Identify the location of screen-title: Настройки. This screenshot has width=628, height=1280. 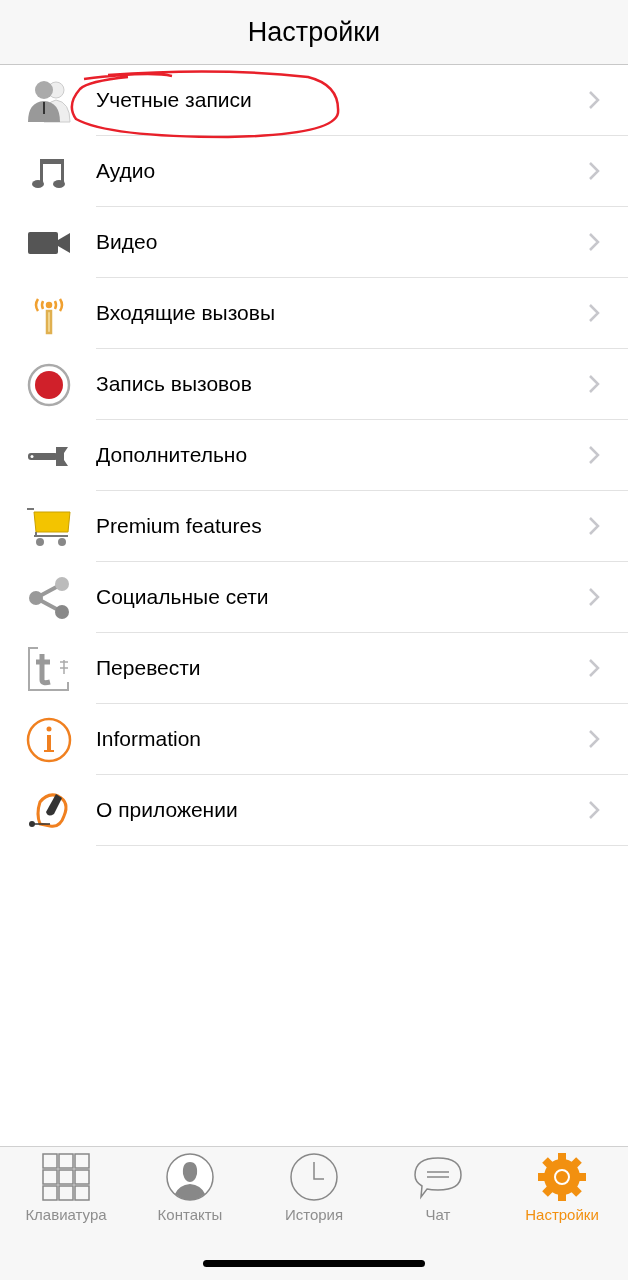
(314, 32).